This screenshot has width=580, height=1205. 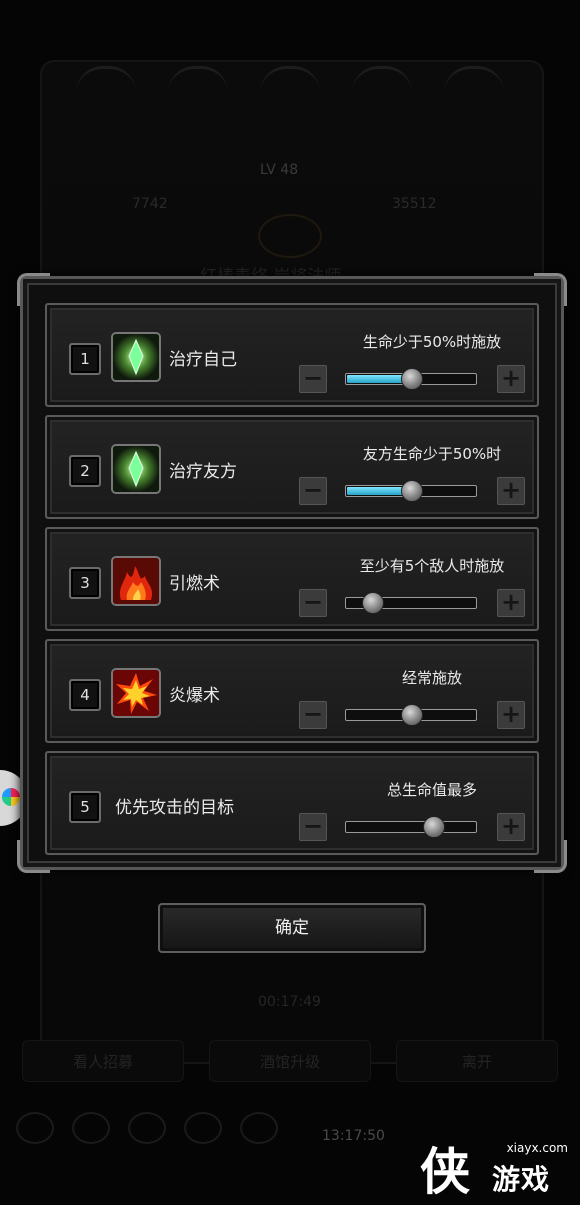 What do you see at coordinates (85, 359) in the screenshot?
I see `skill-index: 1` at bounding box center [85, 359].